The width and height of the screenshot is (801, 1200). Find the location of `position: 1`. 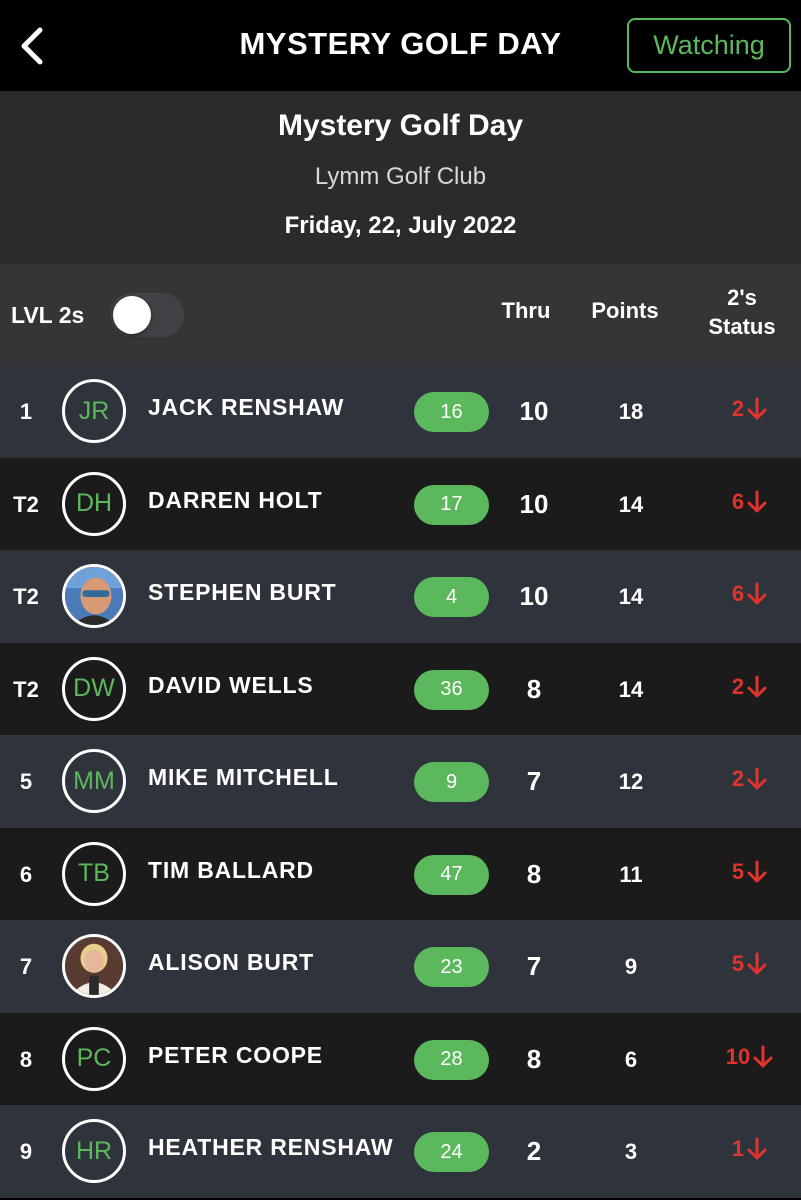

position: 1 is located at coordinates (26, 411).